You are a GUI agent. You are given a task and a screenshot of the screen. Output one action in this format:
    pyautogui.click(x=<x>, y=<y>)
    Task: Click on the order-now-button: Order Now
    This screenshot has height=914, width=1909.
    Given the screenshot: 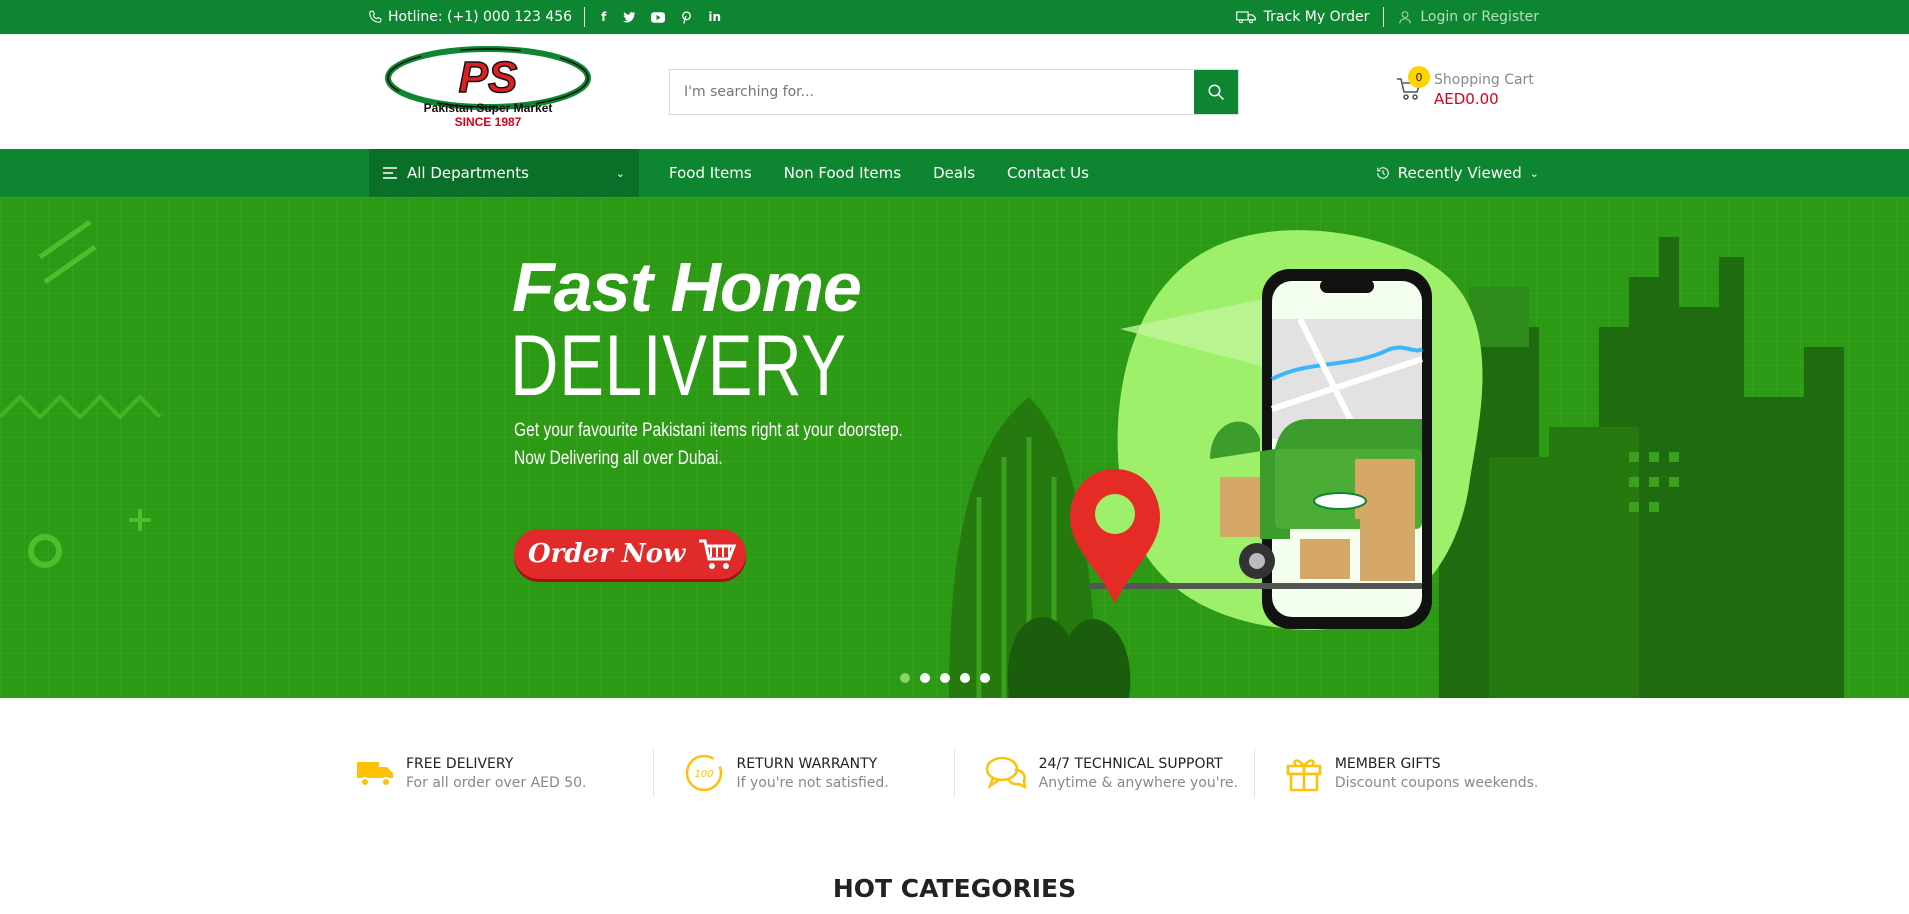 What is the action you would take?
    pyautogui.click(x=630, y=554)
    